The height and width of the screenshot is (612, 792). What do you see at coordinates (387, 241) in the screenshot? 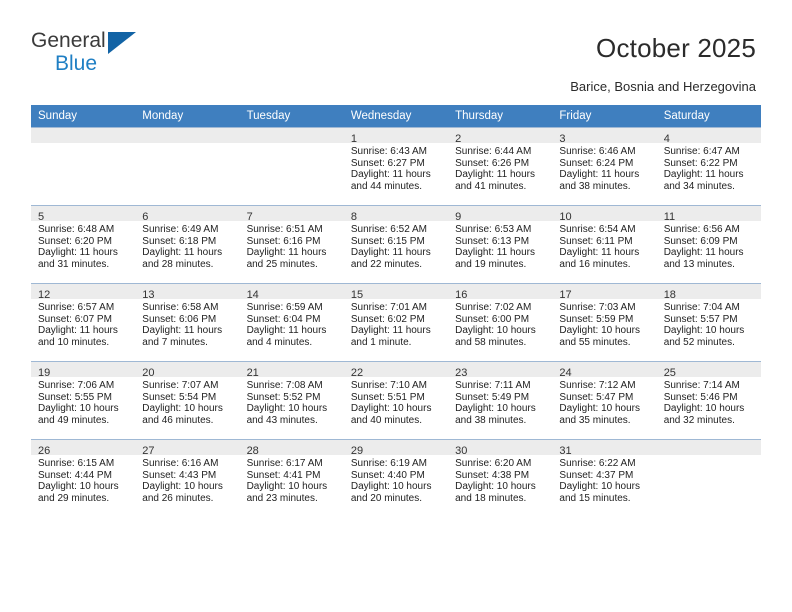
I see `sunset-text: Sunset: 6:15 PM` at bounding box center [387, 241].